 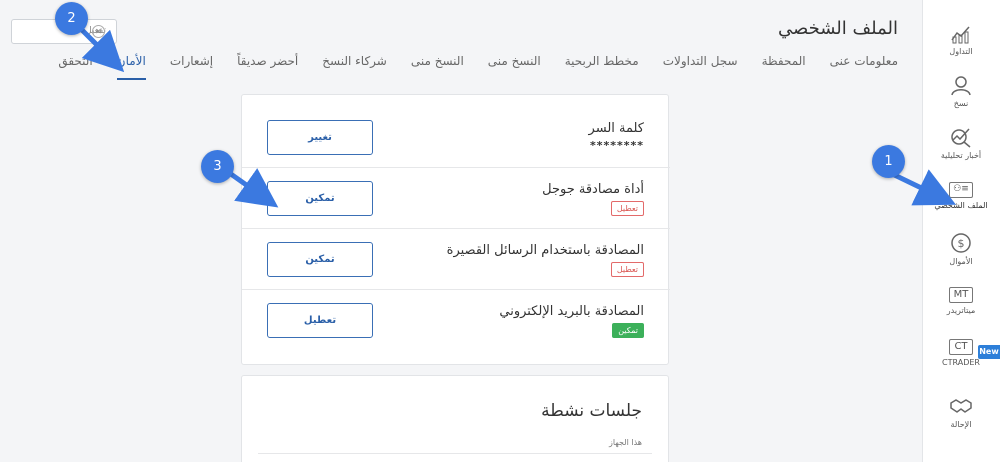 I want to click on tab-about: معلومات عنى, so click(x=864, y=67).